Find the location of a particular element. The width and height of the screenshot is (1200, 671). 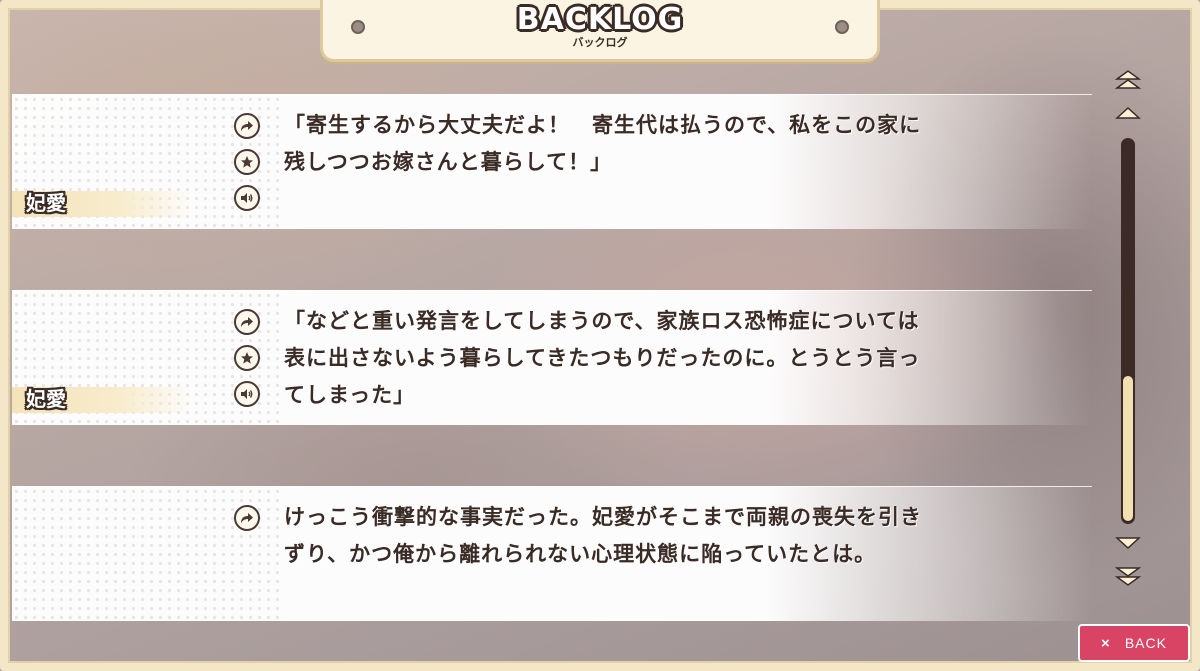

close-icon: × is located at coordinates (1106, 643).